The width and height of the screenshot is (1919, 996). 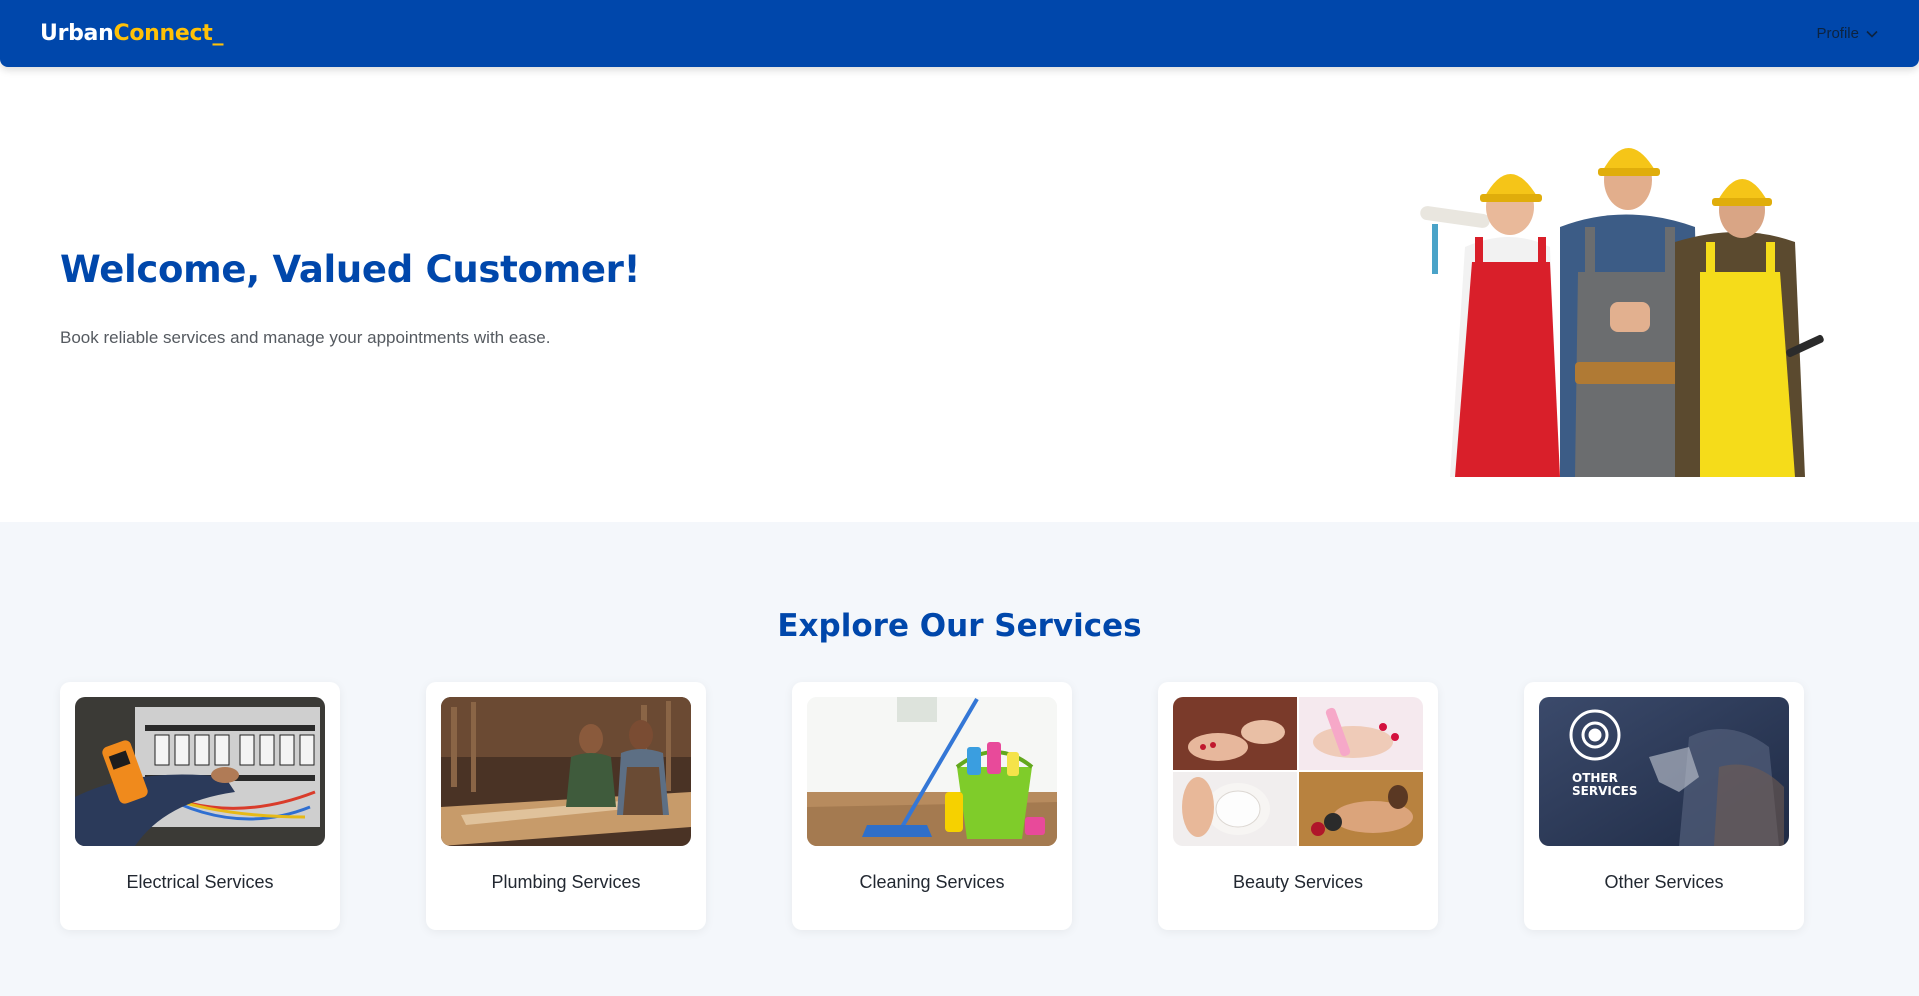 What do you see at coordinates (566, 882) in the screenshot?
I see `service-card-label: Plumbing Services` at bounding box center [566, 882].